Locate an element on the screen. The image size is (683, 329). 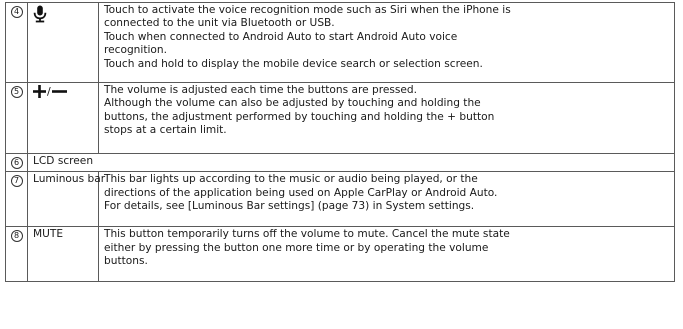
plus-minus-icon: / is located at coordinates (63, 91).